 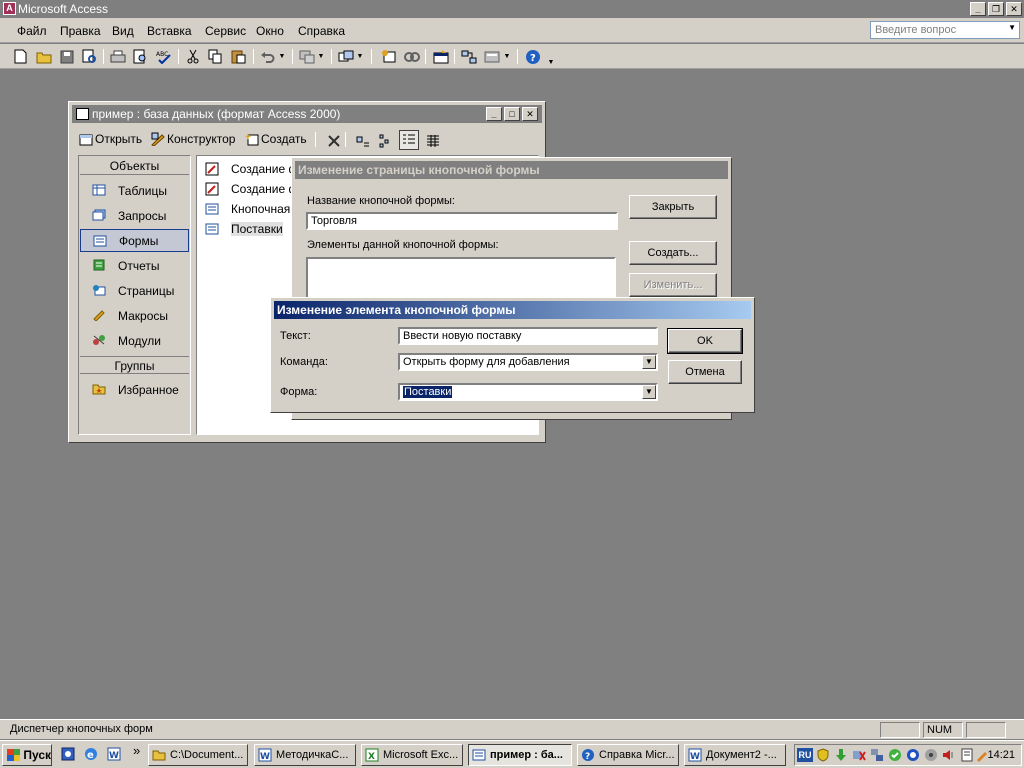 I want to click on ask-question-box: Введите вопрос ▼, so click(x=945, y=30).